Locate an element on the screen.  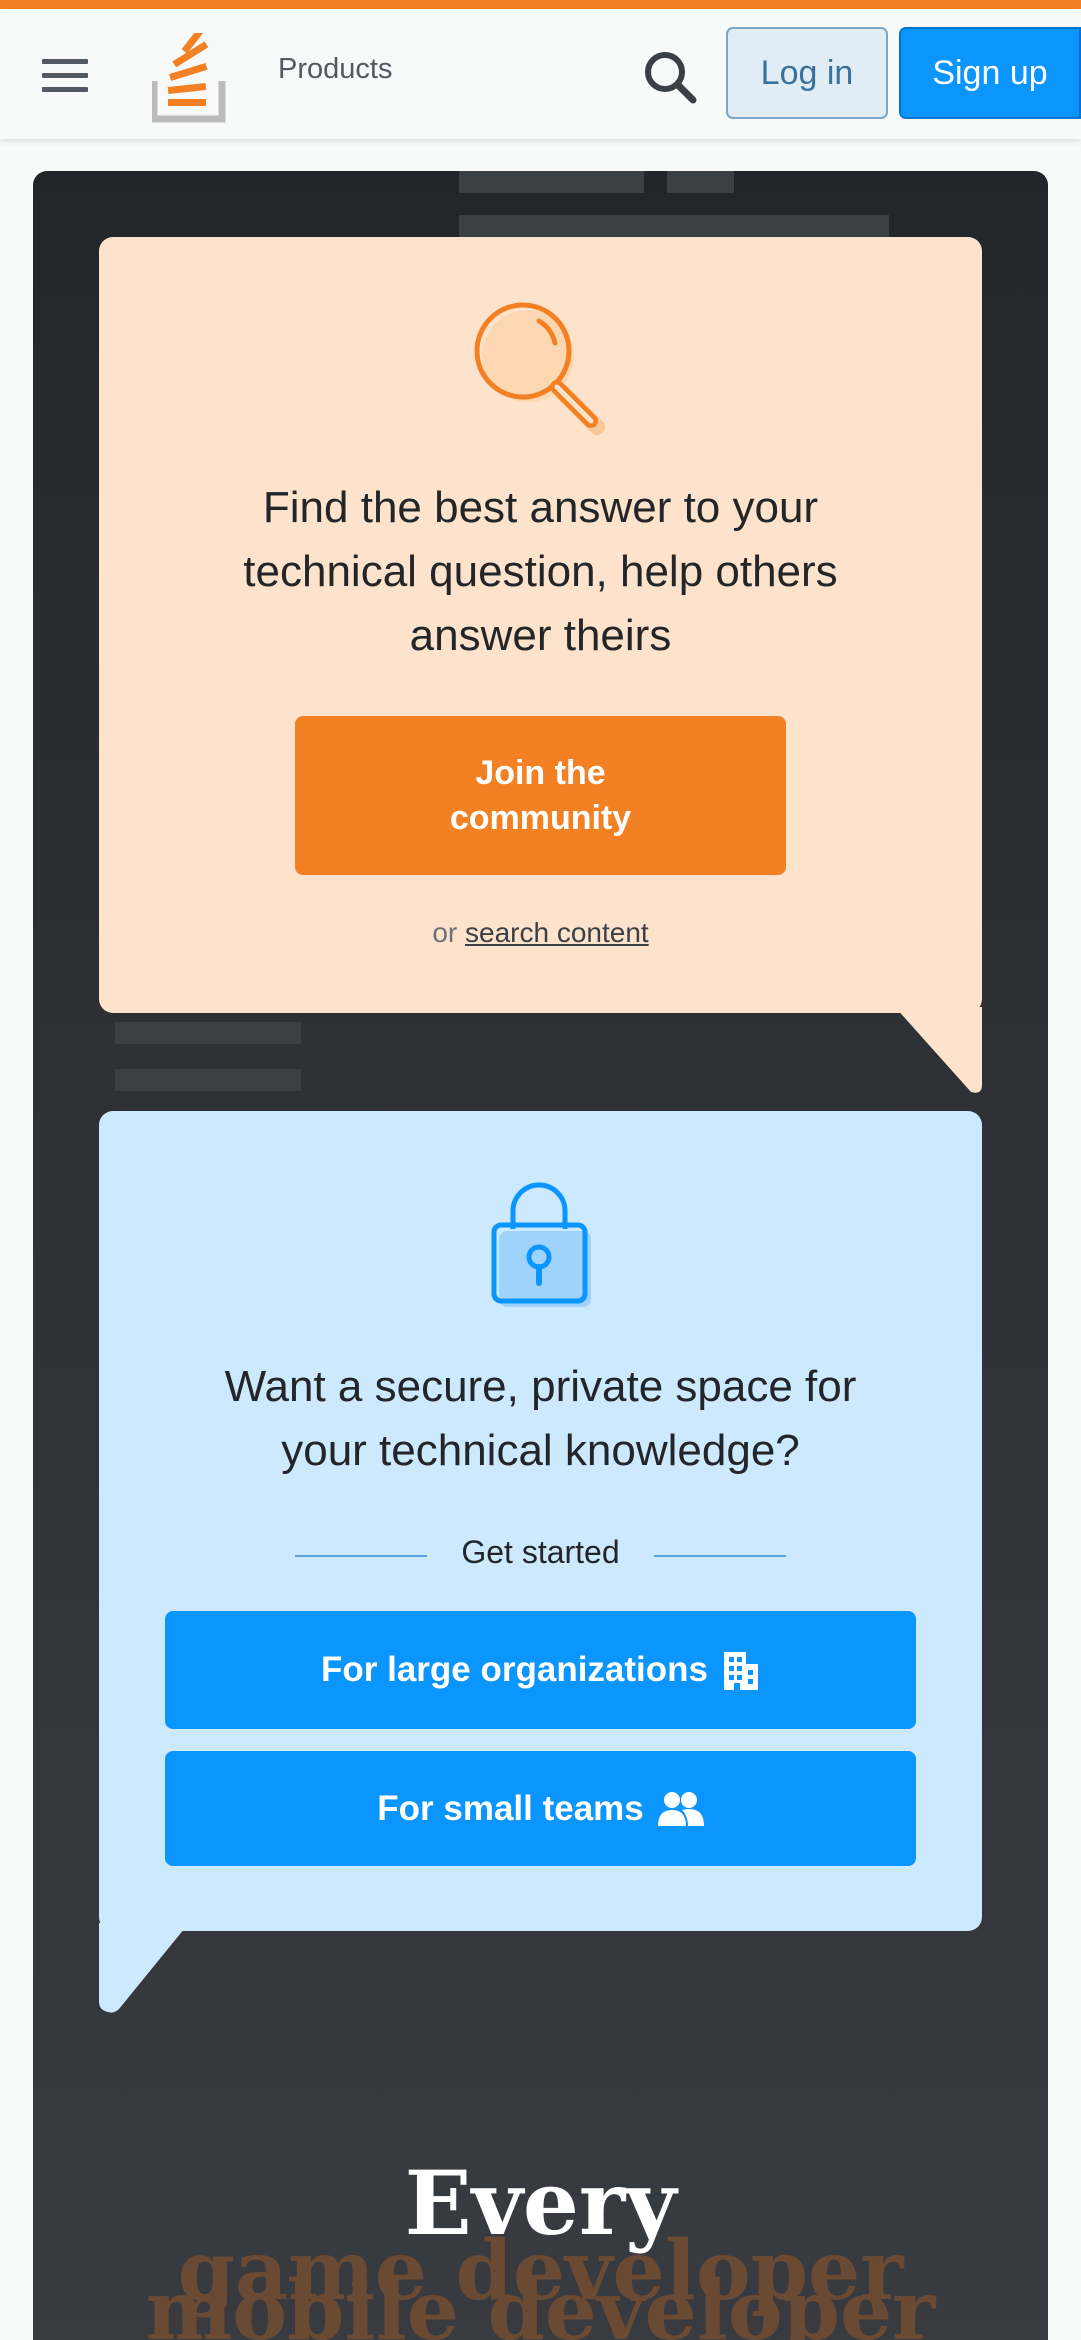
rotating-roles: game developer mobile developer is located at coordinates (540, 2285).